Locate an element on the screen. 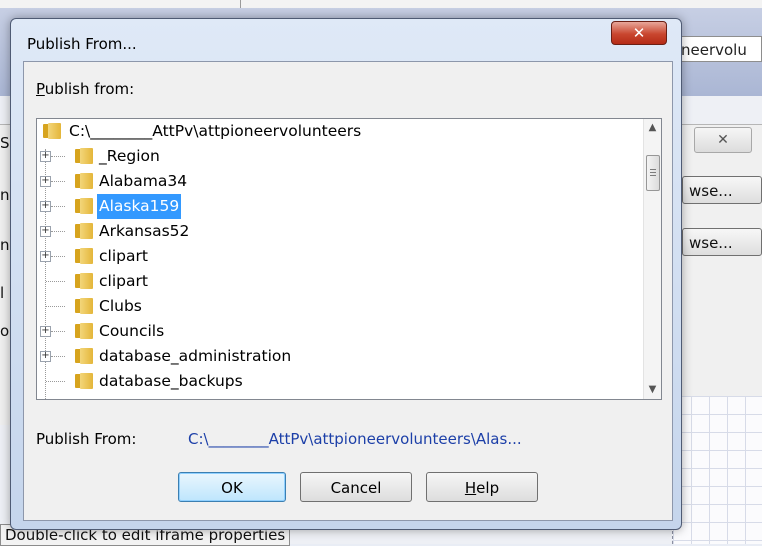 This screenshot has width=762, height=546. tree-item-alabama34: + Alabama34 is located at coordinates (337, 181).